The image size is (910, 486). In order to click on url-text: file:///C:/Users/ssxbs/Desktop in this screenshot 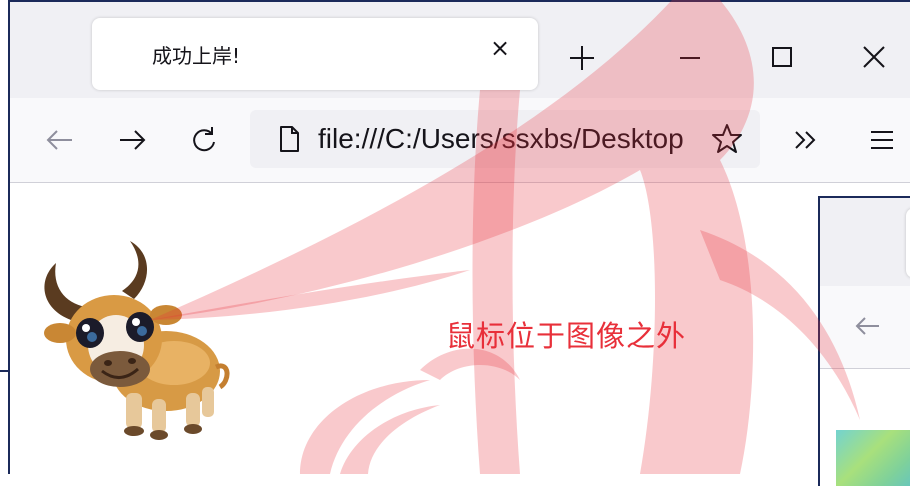, I will do `click(509, 139)`.